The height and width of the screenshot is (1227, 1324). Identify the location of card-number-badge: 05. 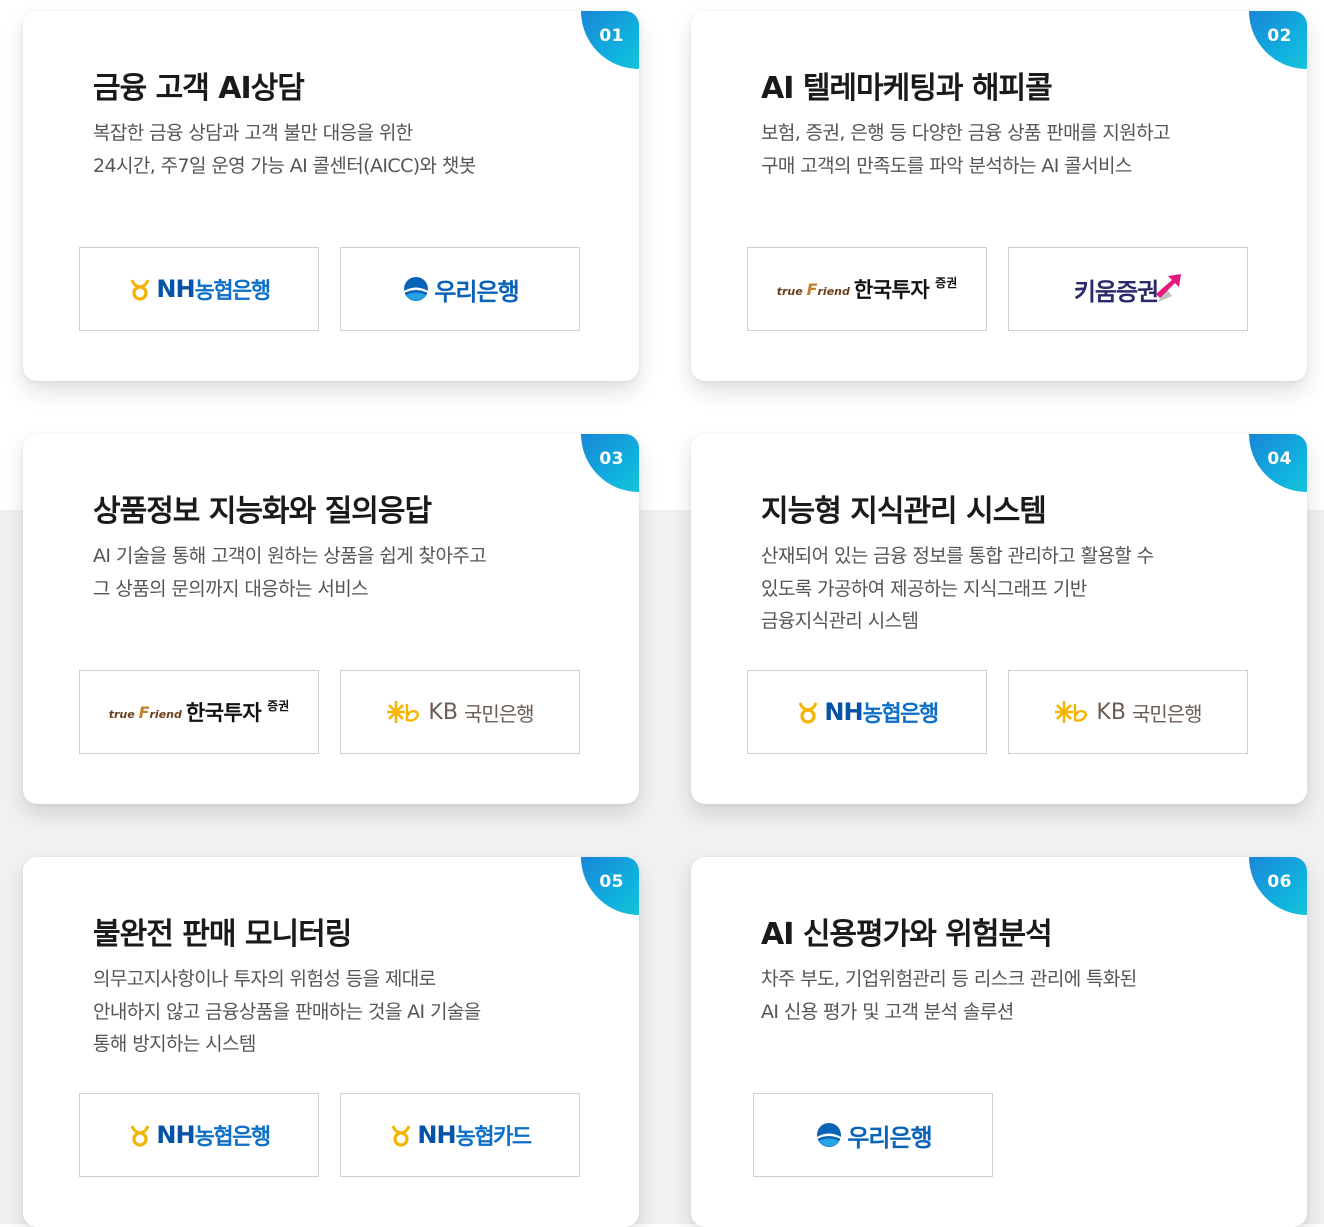
(610, 886).